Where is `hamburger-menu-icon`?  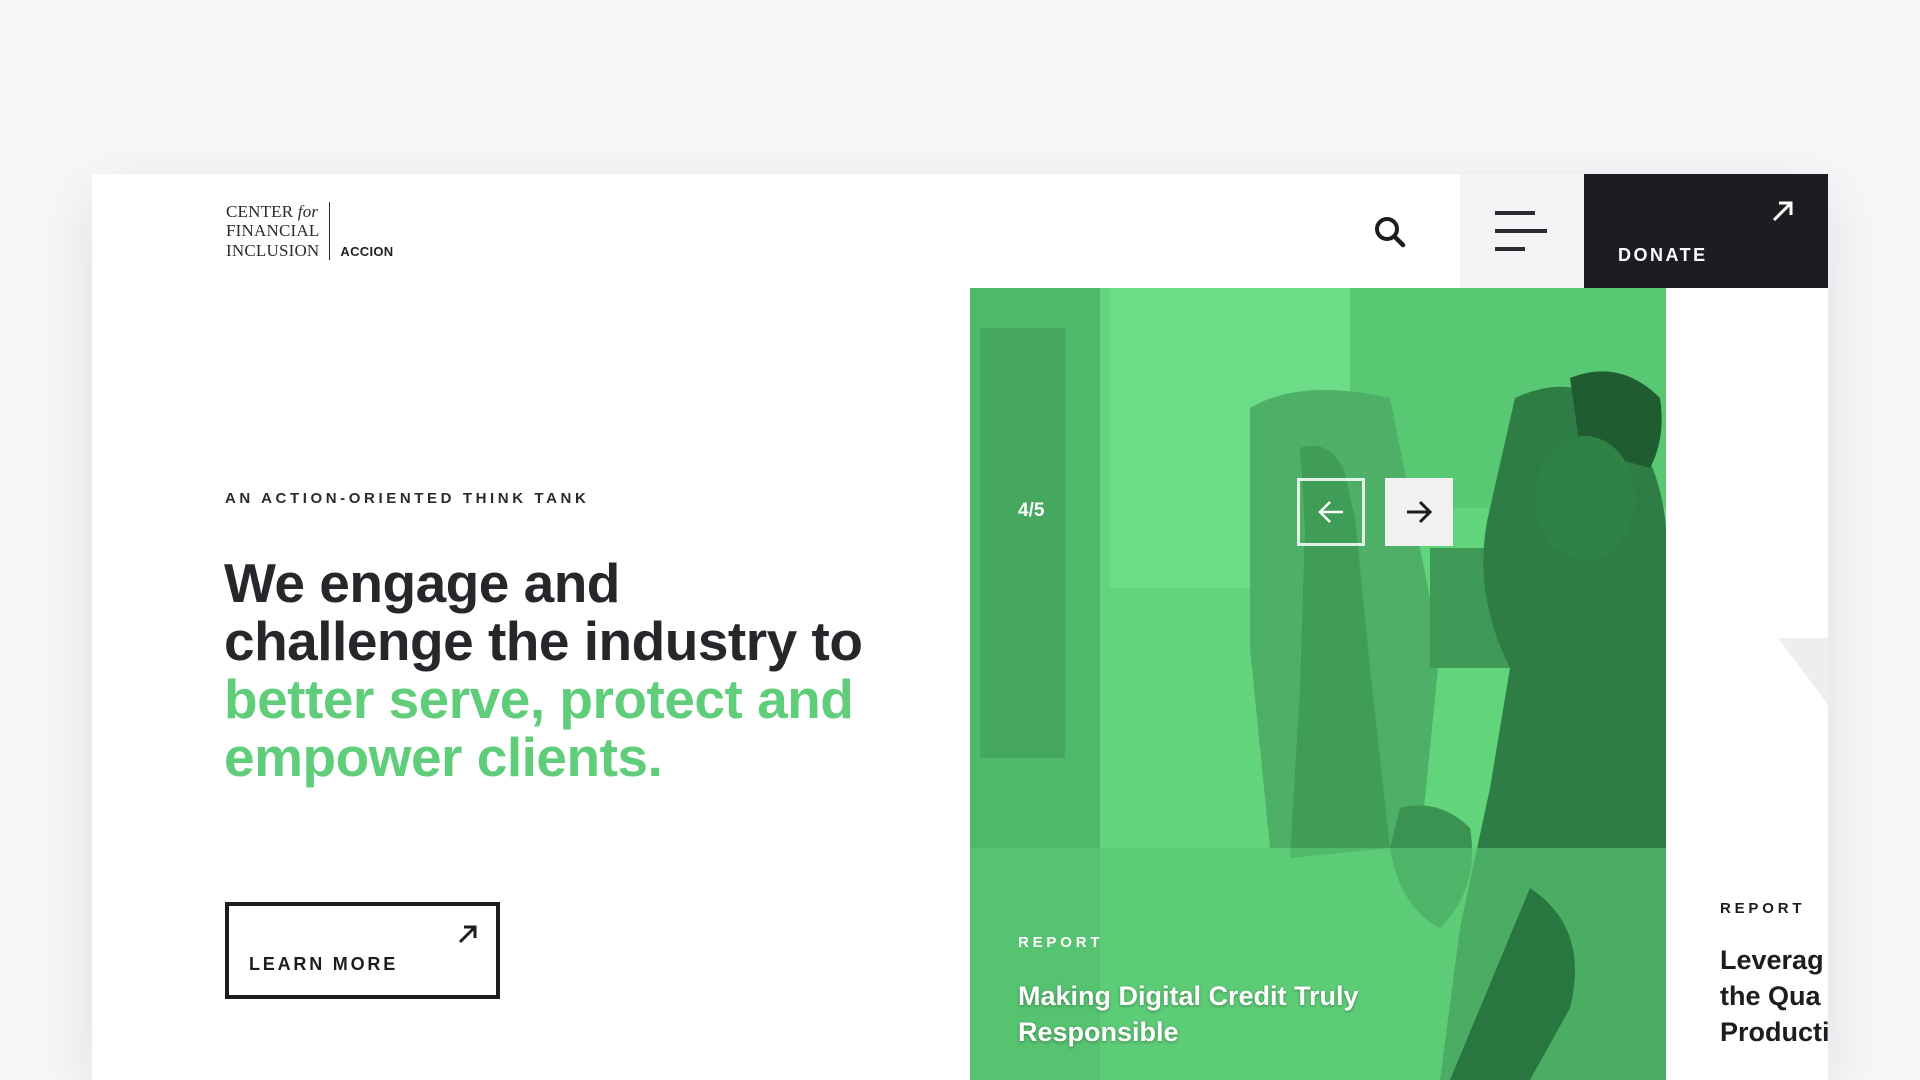 hamburger-menu-icon is located at coordinates (1521, 231).